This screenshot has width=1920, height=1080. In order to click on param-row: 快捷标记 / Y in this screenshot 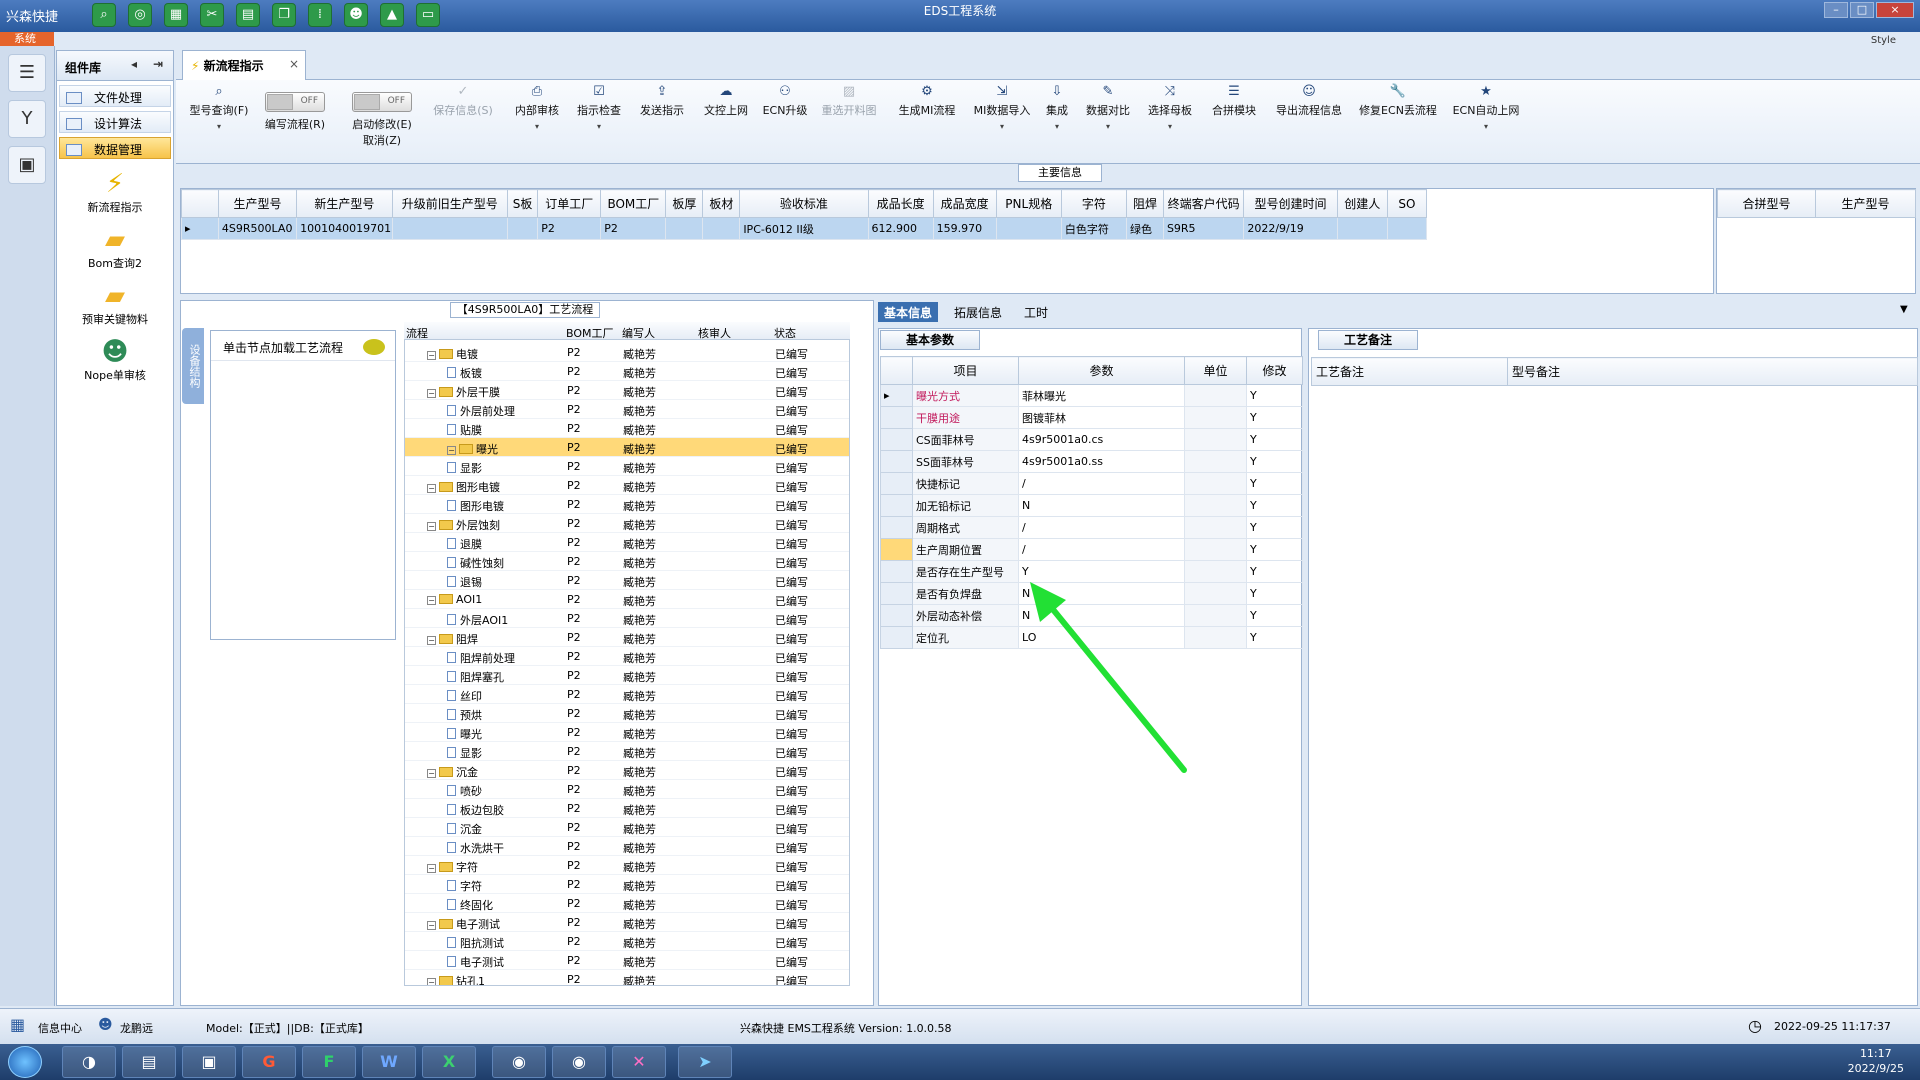, I will do `click(1091, 483)`.